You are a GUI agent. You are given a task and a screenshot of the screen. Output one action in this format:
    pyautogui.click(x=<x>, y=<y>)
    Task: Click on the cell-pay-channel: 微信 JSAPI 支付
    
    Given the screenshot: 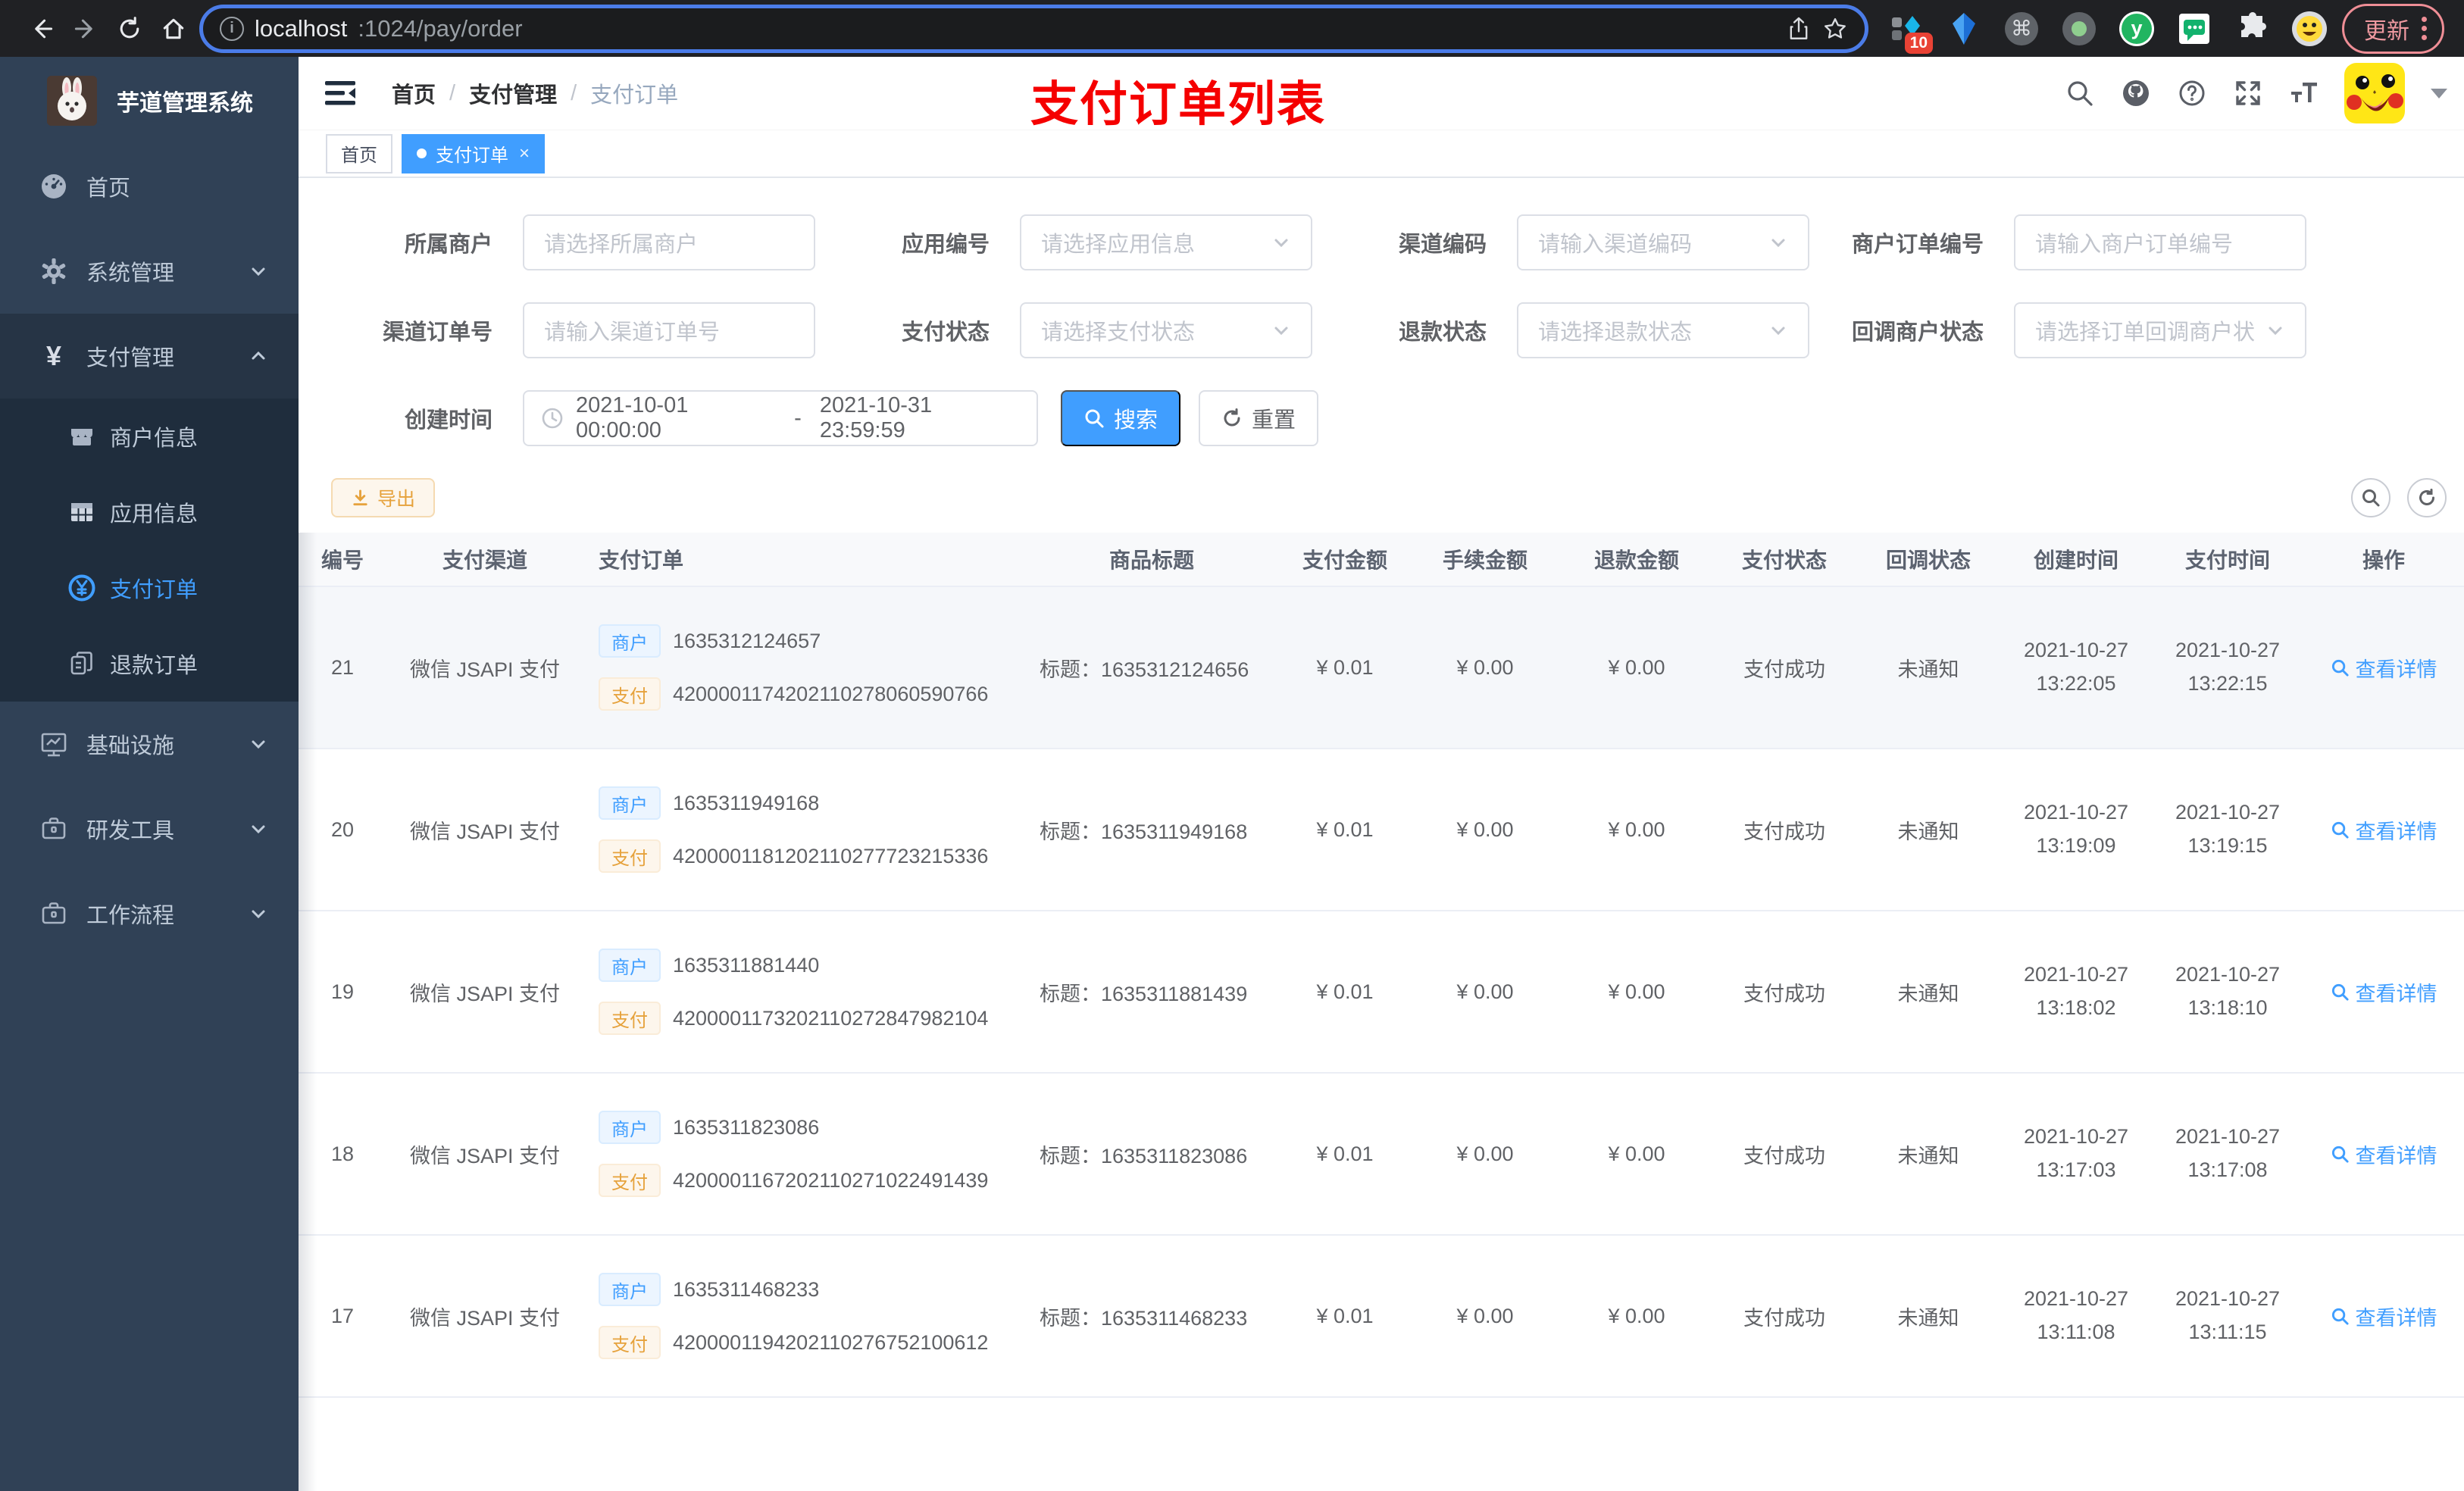 What is the action you would take?
    pyautogui.click(x=485, y=1155)
    